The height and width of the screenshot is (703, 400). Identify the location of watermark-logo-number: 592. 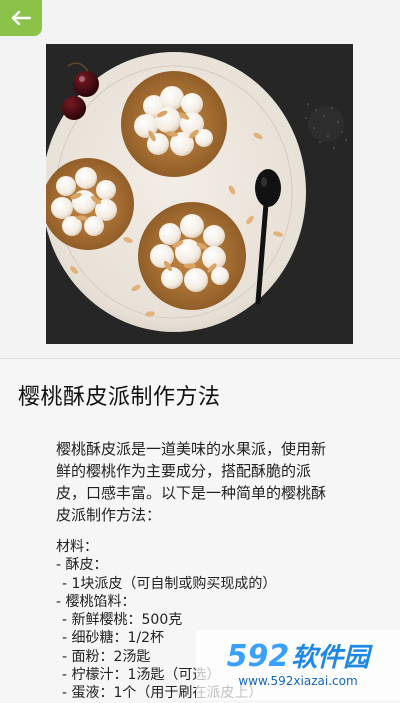
(258, 656).